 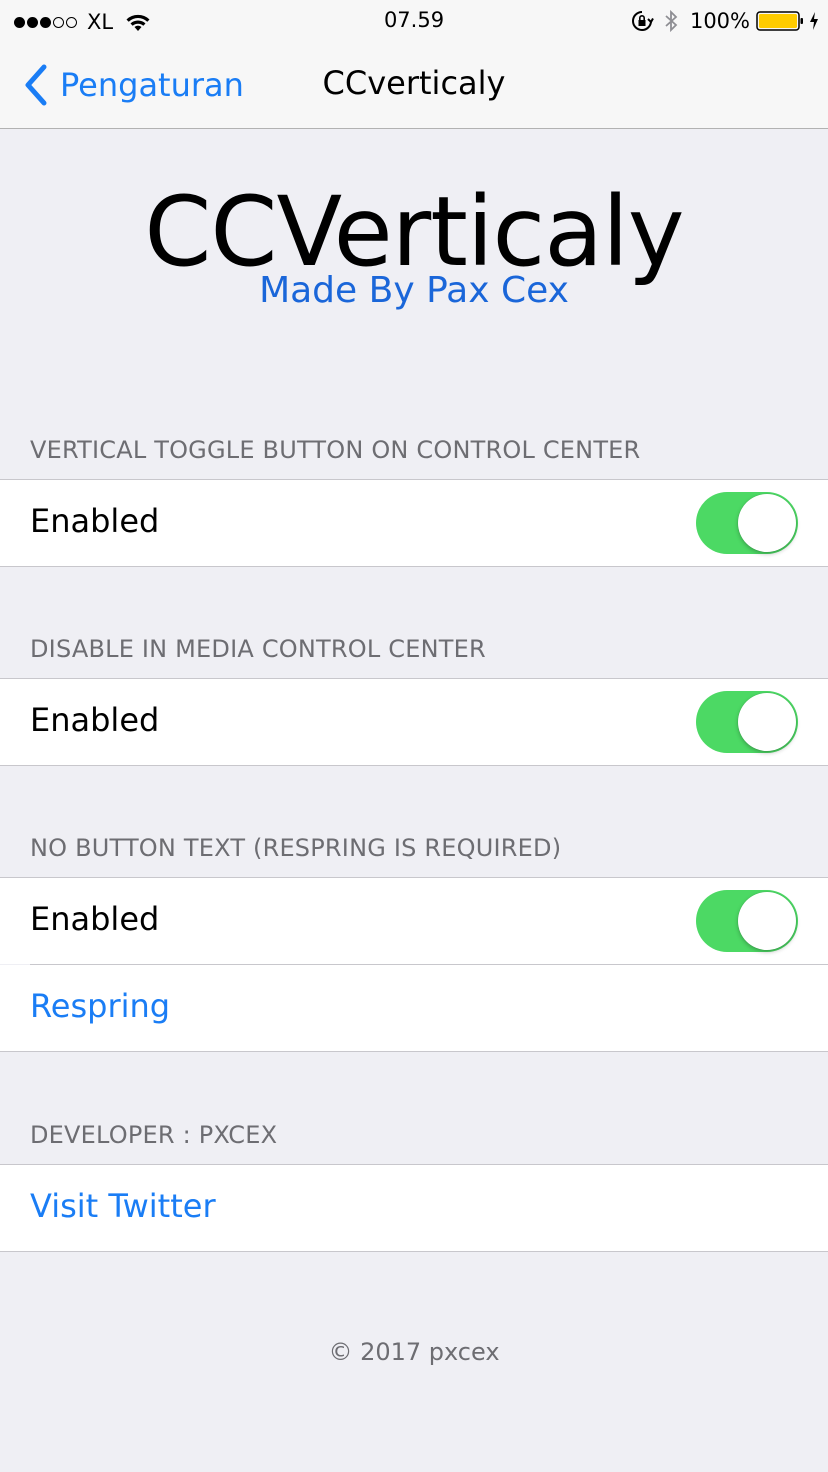 What do you see at coordinates (414, 1008) in the screenshot?
I see `cell-respring: Respring` at bounding box center [414, 1008].